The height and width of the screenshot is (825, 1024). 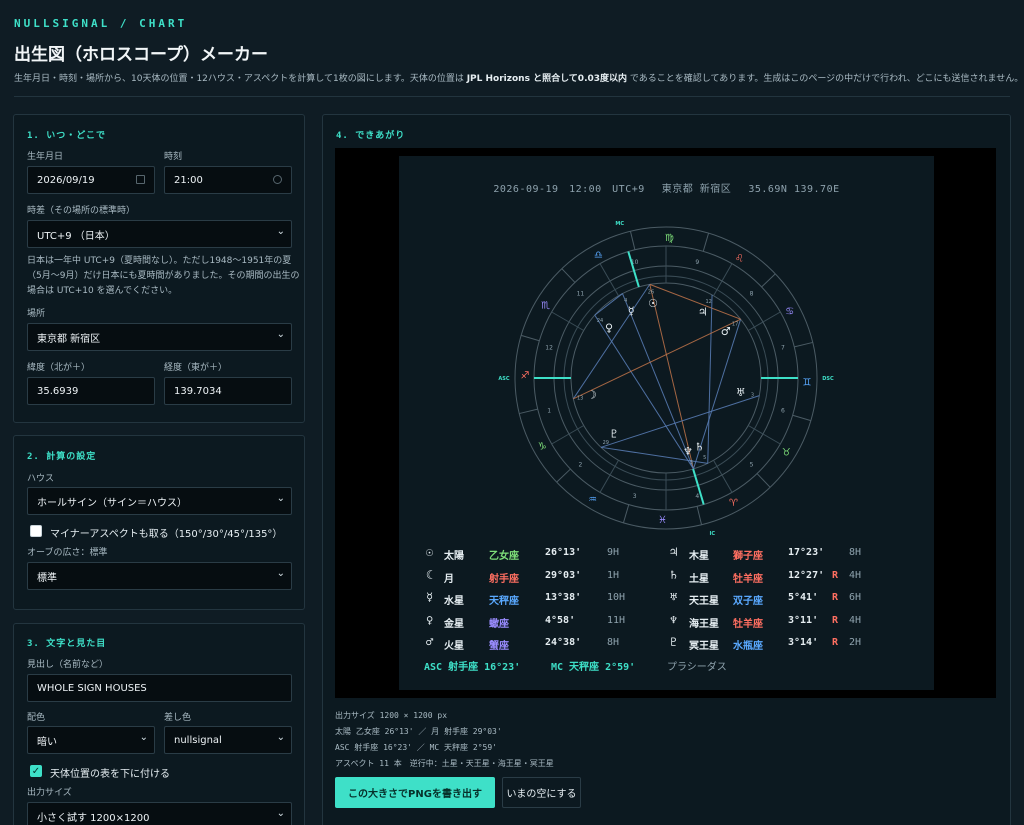 What do you see at coordinates (159, 576) in the screenshot?
I see `orb-select: 標準 ⌄` at bounding box center [159, 576].